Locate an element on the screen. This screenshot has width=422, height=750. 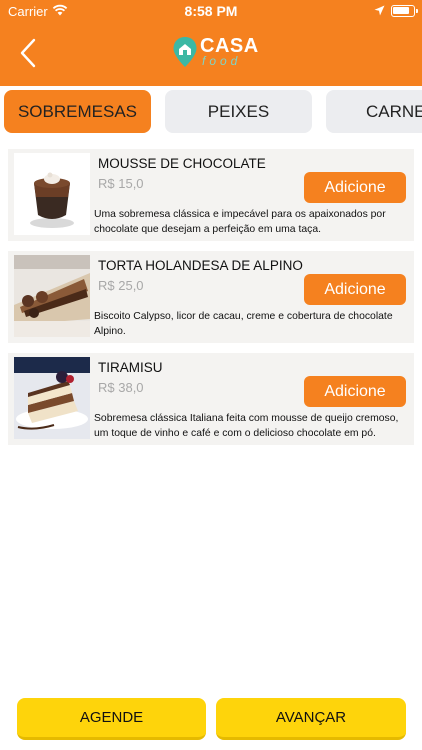
battery-icon is located at coordinates (404, 11).